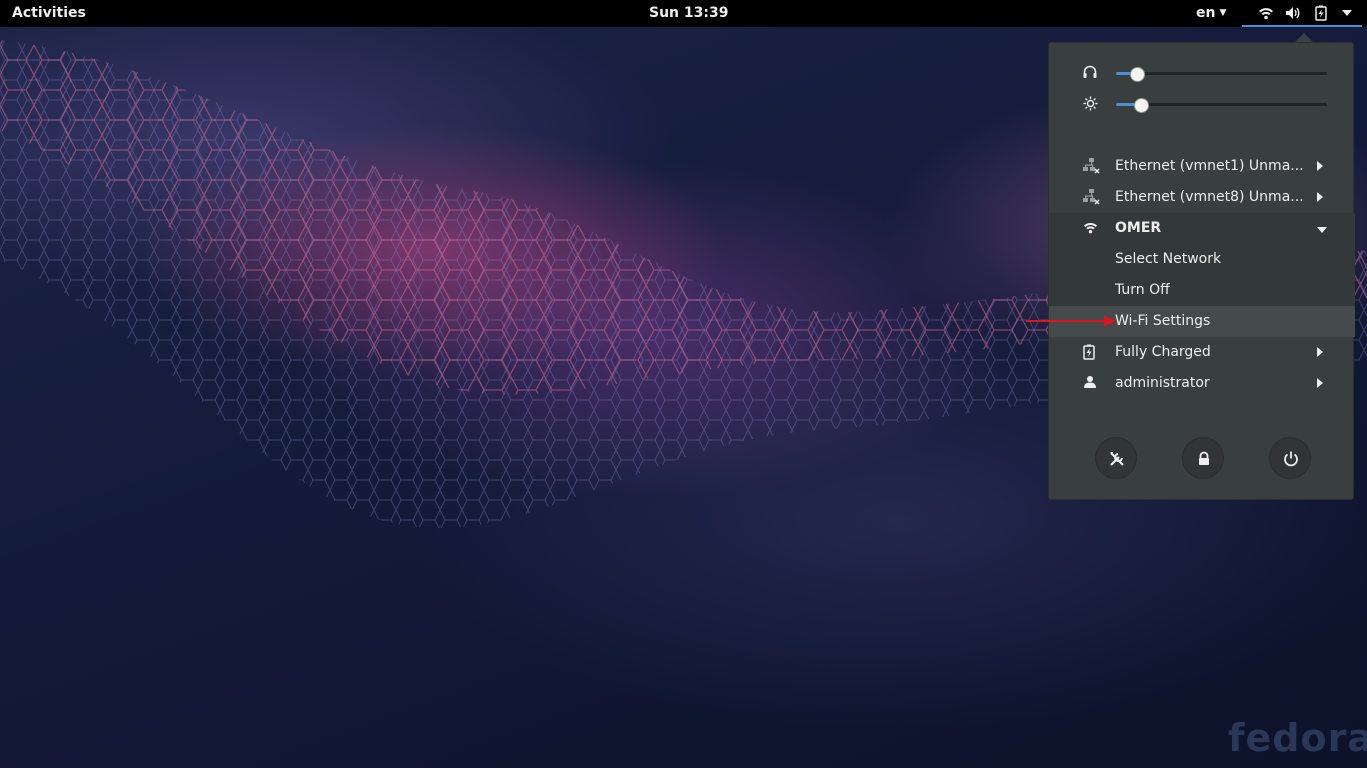 The height and width of the screenshot is (768, 1367). What do you see at coordinates (1090, 384) in the screenshot?
I see `user-icon` at bounding box center [1090, 384].